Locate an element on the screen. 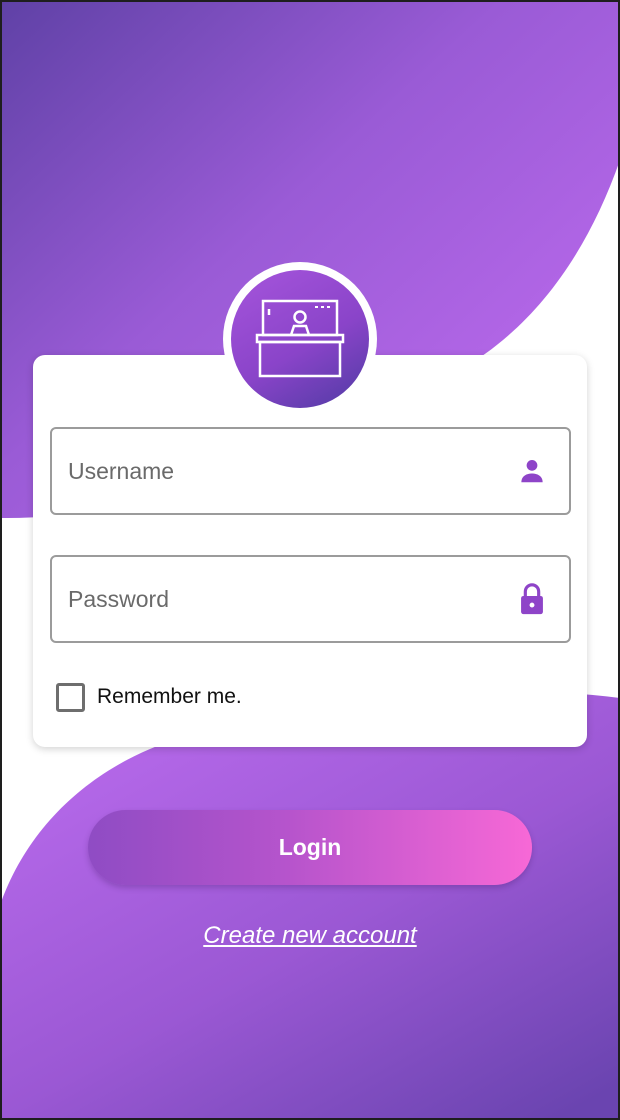 The image size is (620, 1120). remember-me-checkbox is located at coordinates (70, 697).